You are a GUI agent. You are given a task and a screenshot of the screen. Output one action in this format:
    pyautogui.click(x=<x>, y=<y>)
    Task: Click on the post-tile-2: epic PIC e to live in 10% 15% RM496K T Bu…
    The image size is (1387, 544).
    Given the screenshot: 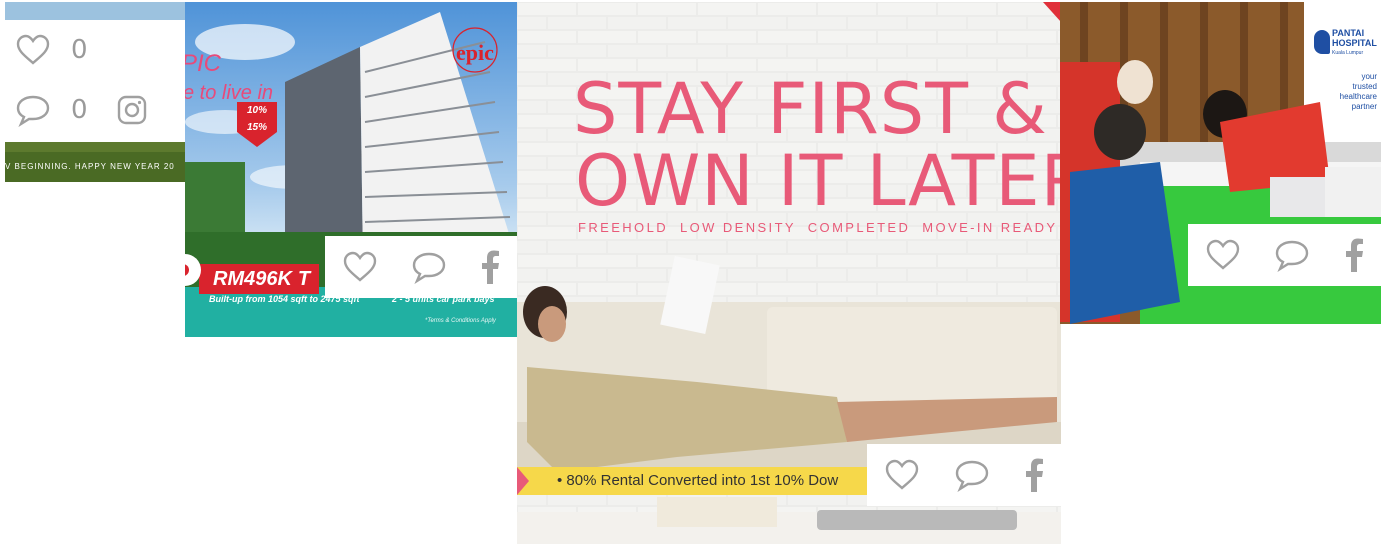 What is the action you would take?
    pyautogui.click(x=351, y=169)
    